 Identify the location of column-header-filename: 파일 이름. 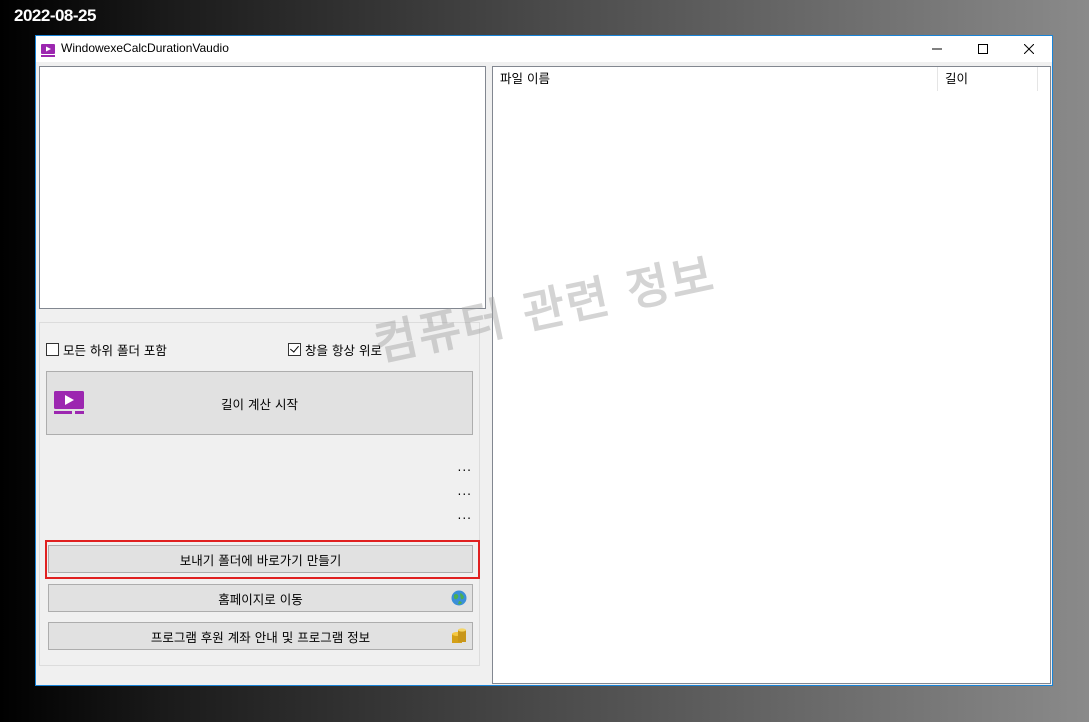
(715, 79).